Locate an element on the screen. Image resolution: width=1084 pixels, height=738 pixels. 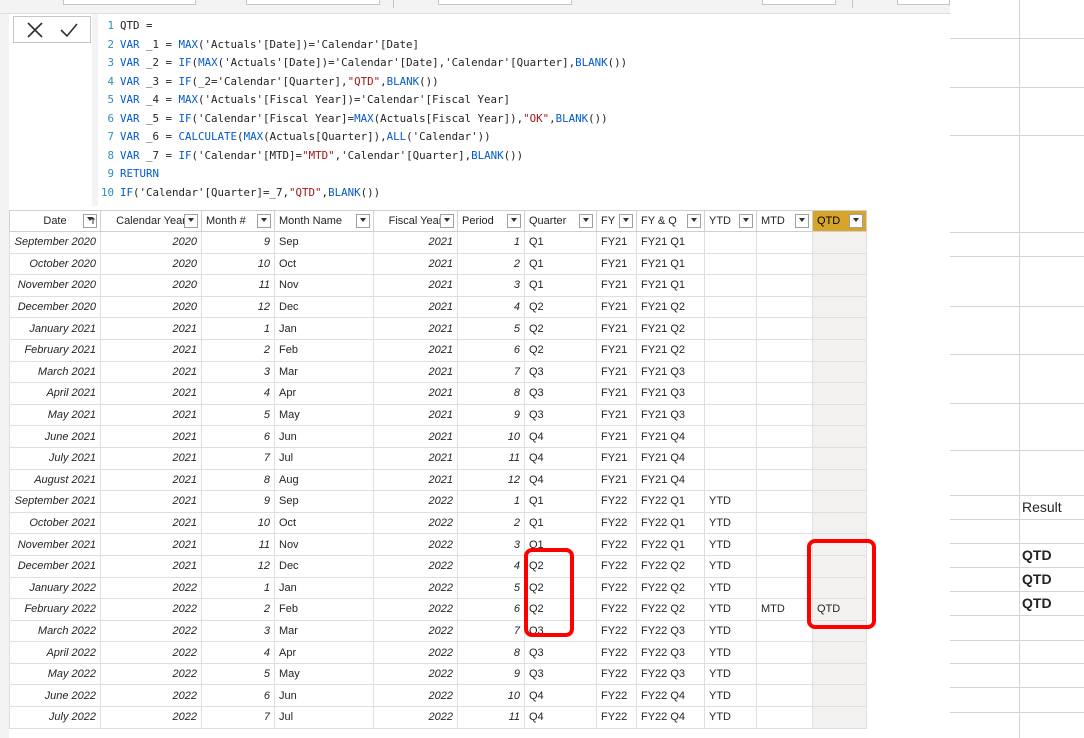
sort-ascending-icon is located at coordinates (90, 221).